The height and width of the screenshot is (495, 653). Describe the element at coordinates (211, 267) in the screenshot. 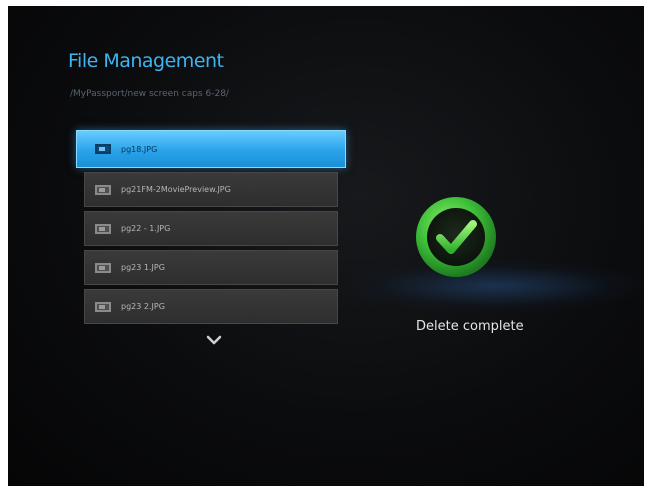

I see `list-item-file-4: pg23 1.JPG` at that location.